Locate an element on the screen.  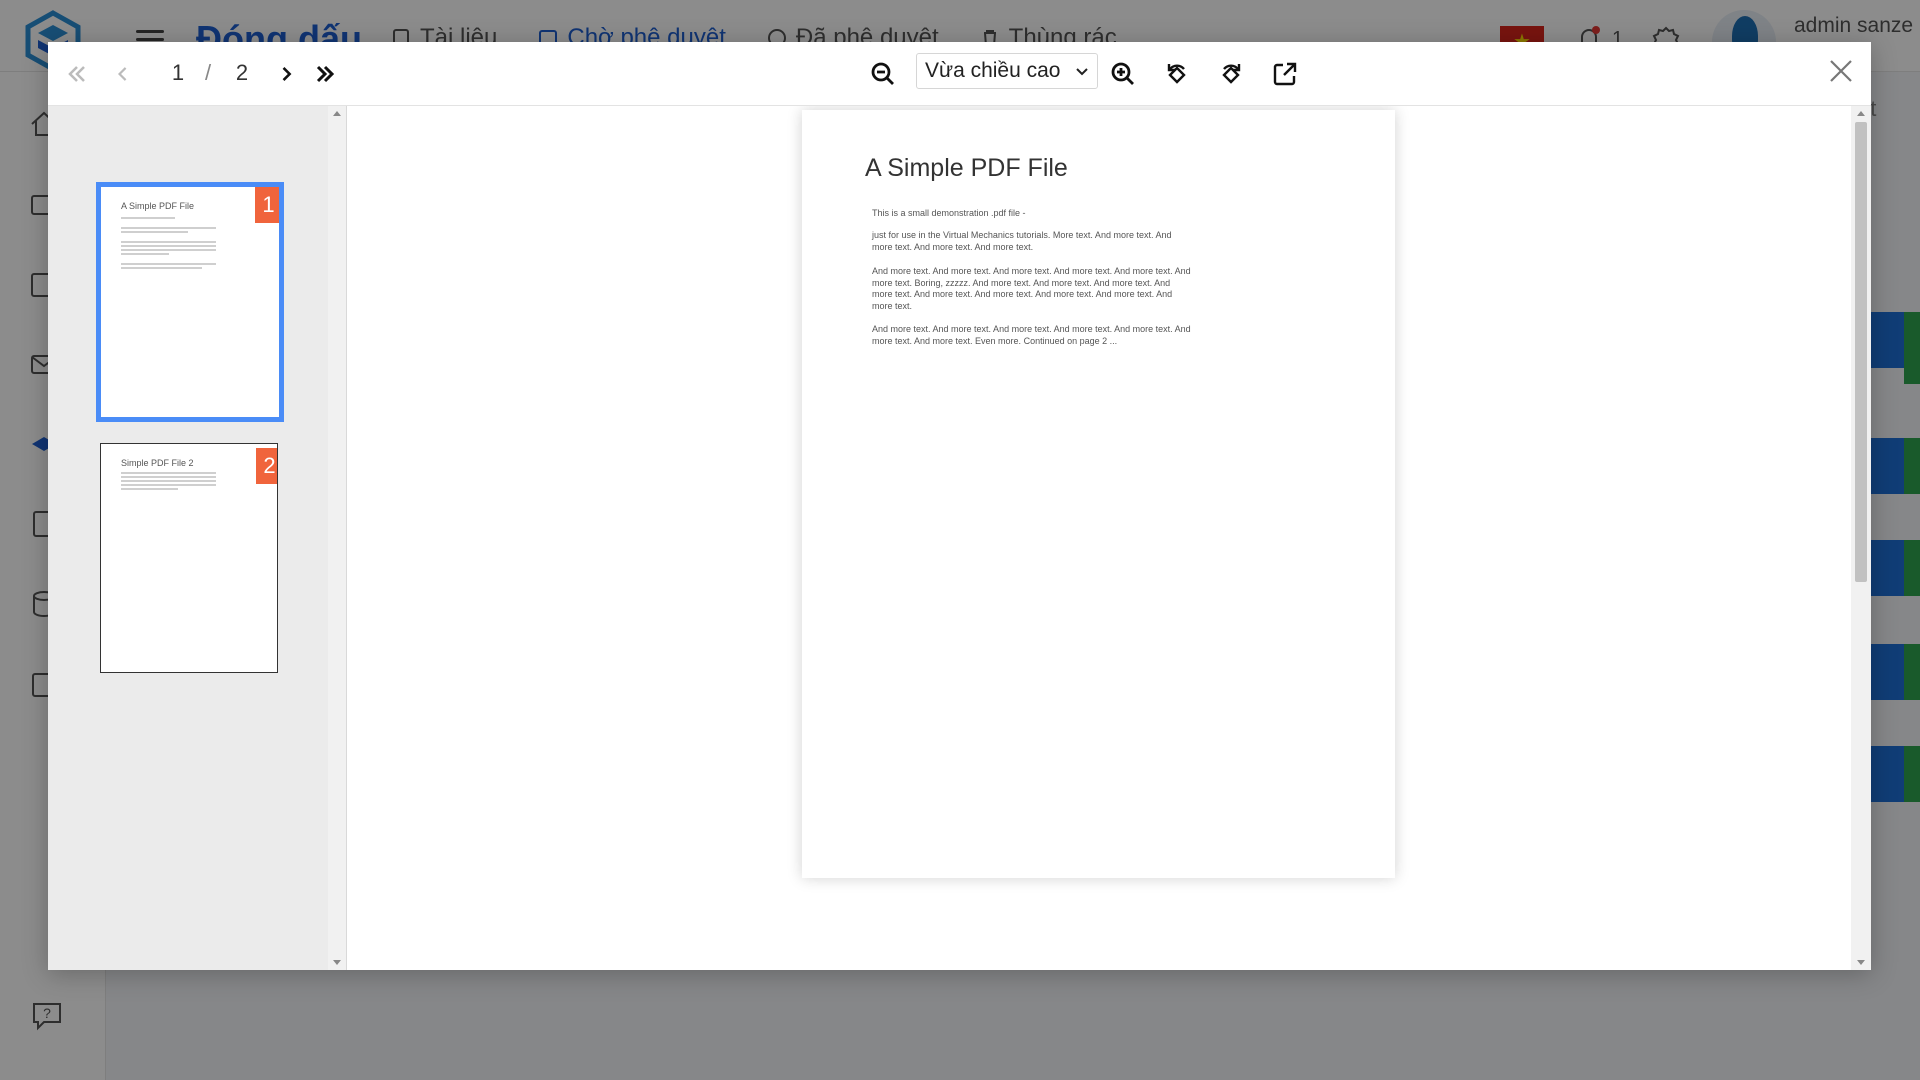
zoom-mode-select: Vừa chiều cao is located at coordinates (1007, 71).